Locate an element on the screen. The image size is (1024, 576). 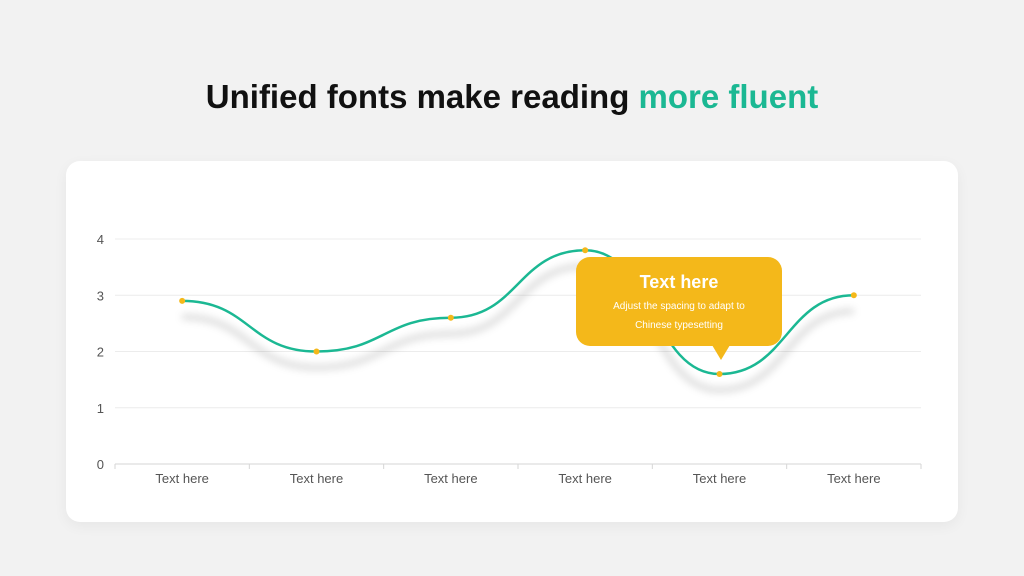
y-tick-label: 1 is located at coordinates (100, 408).